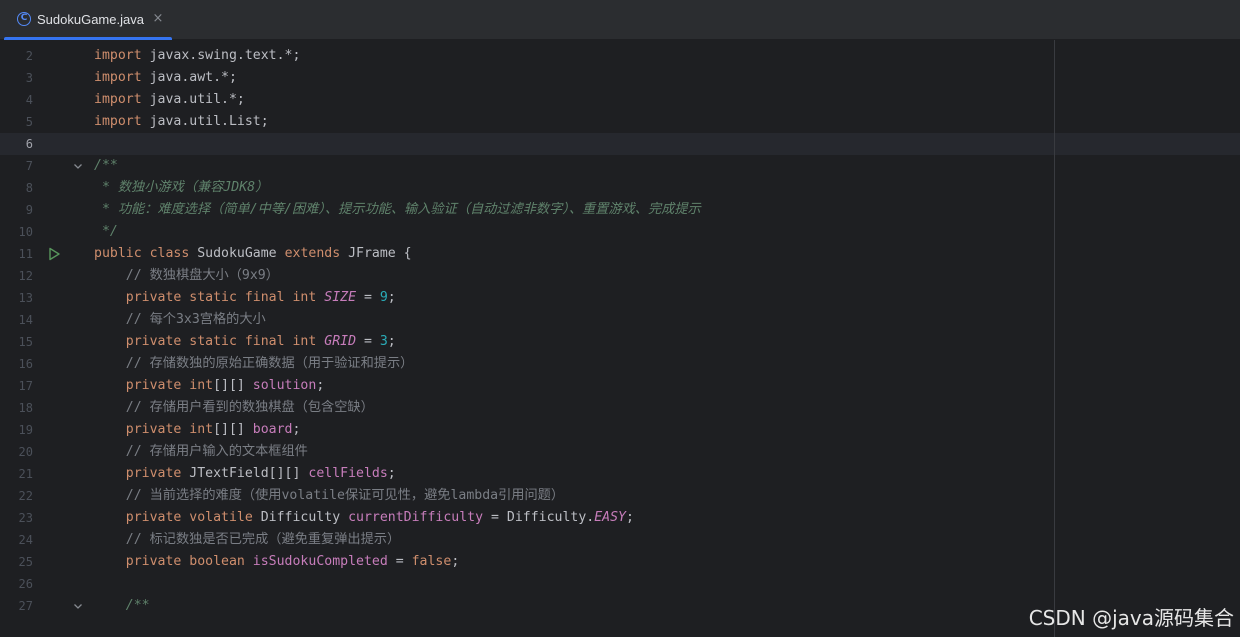  I want to click on code-token: private int, so click(154, 429).